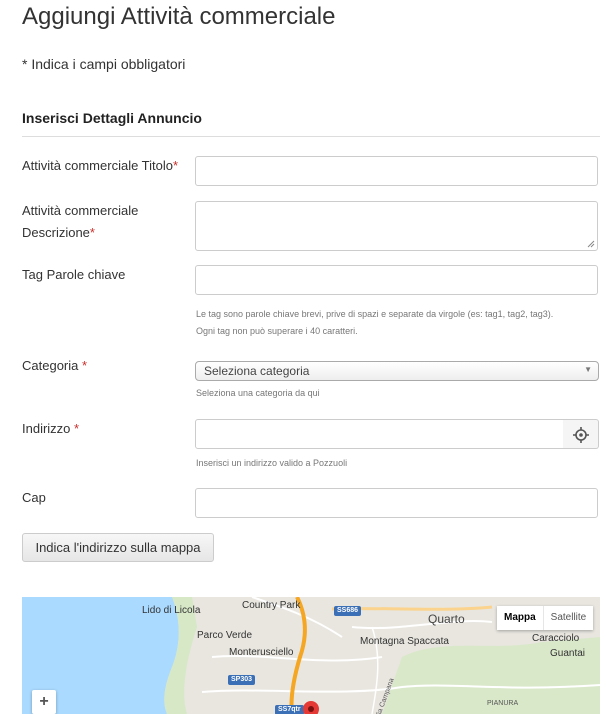 This screenshot has height=714, width=606. I want to click on map-place-label: Montagna Spaccata, so click(404, 641).